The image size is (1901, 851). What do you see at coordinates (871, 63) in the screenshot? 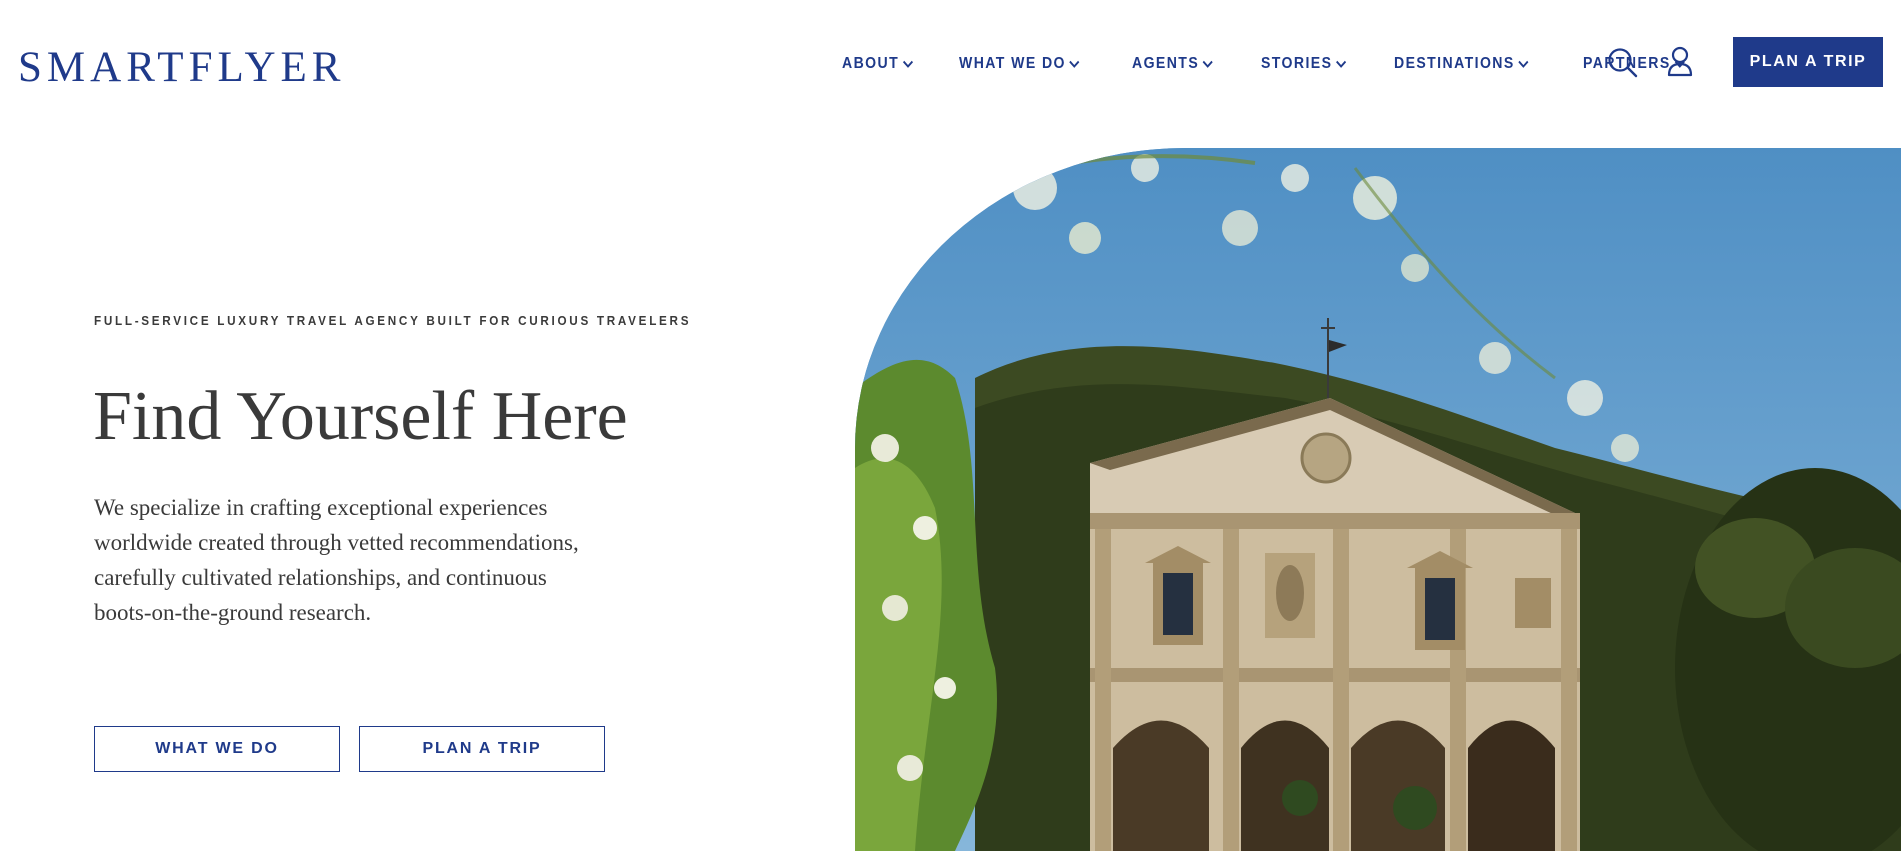
I see `nav-item-label: ABOUT` at bounding box center [871, 63].